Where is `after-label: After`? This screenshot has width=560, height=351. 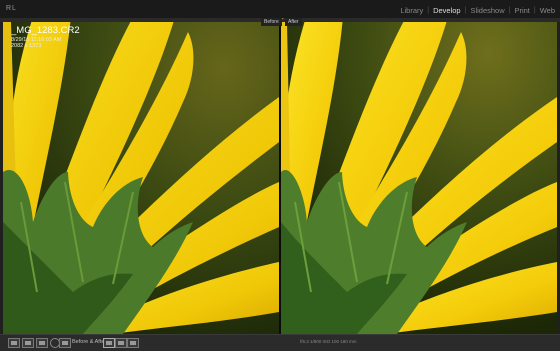
after-label: After is located at coordinates (293, 22).